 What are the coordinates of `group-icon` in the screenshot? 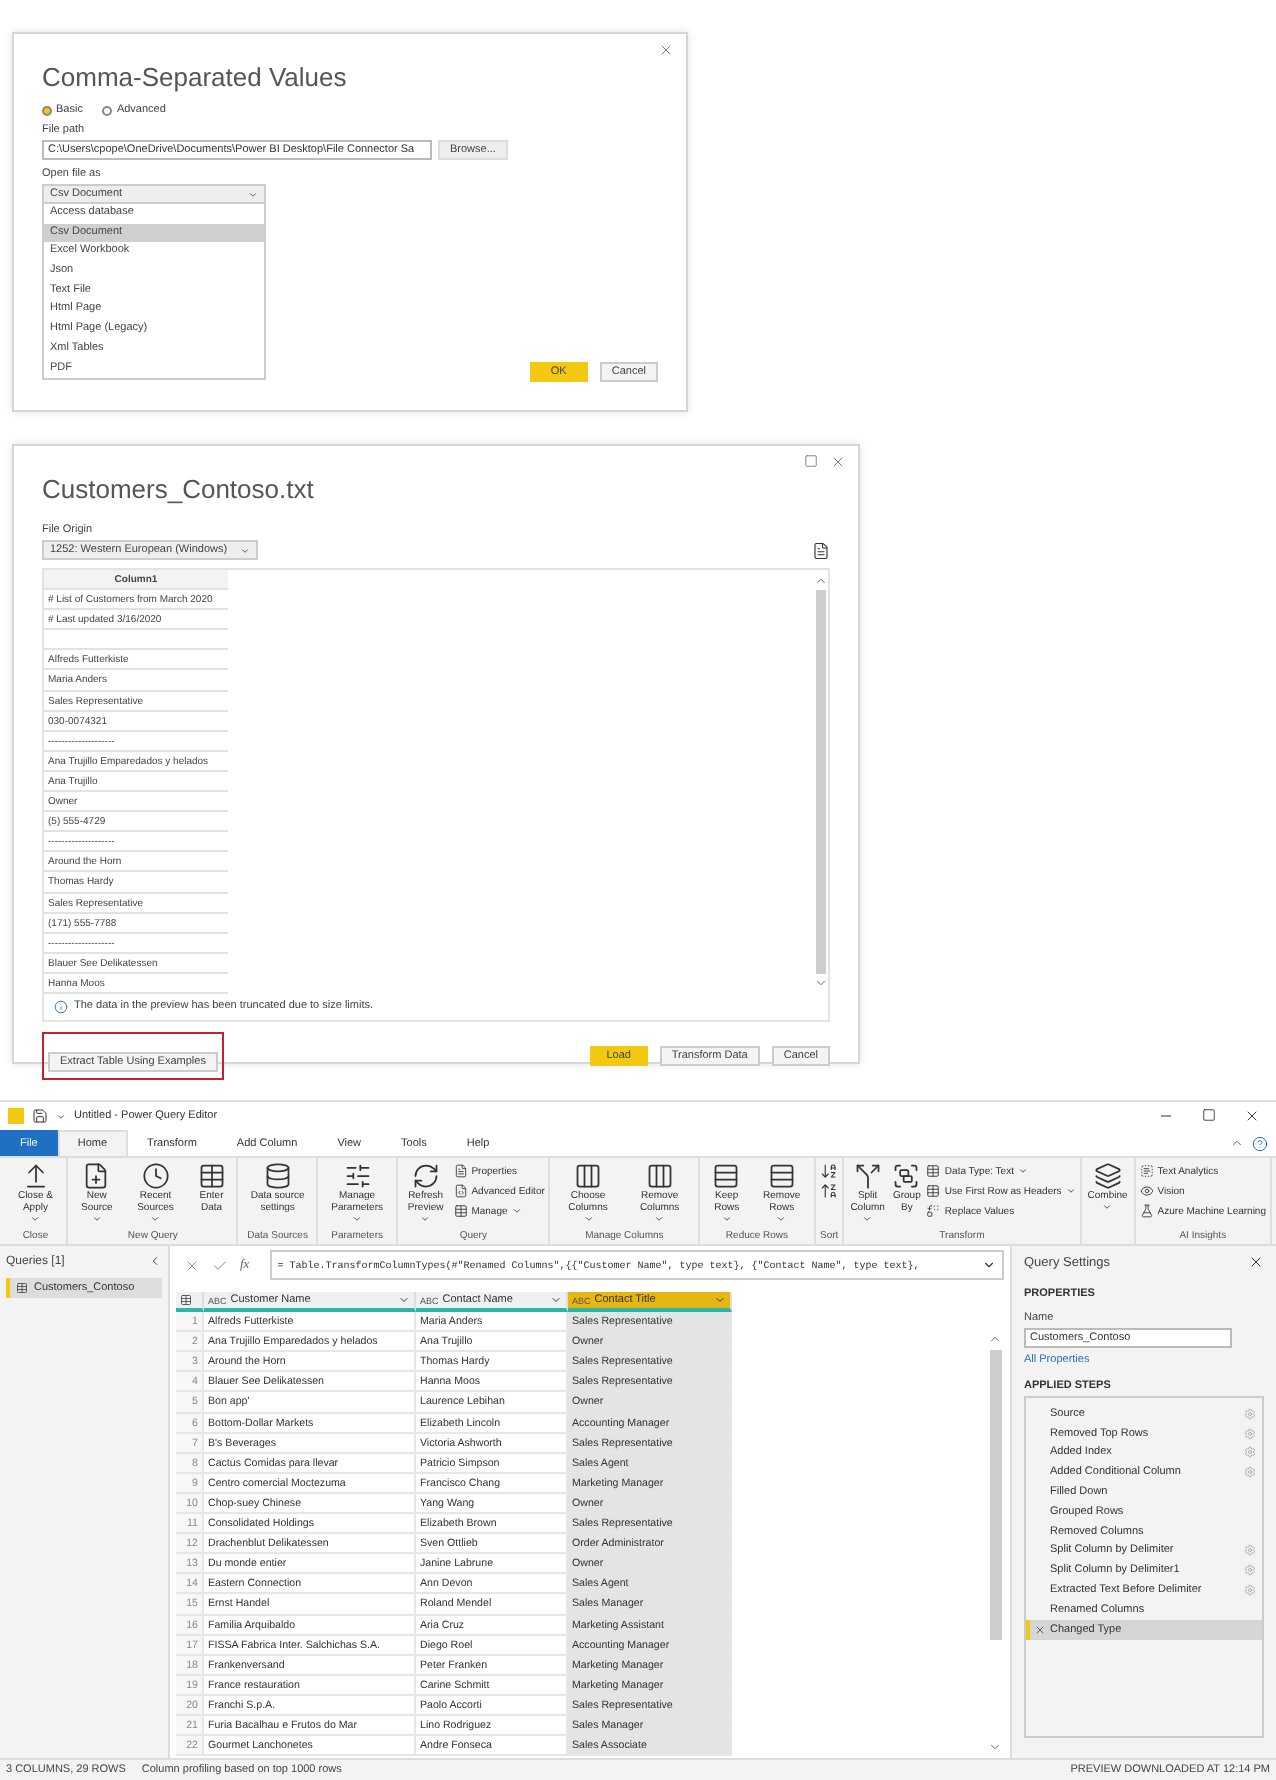 It's located at (906, 1176).